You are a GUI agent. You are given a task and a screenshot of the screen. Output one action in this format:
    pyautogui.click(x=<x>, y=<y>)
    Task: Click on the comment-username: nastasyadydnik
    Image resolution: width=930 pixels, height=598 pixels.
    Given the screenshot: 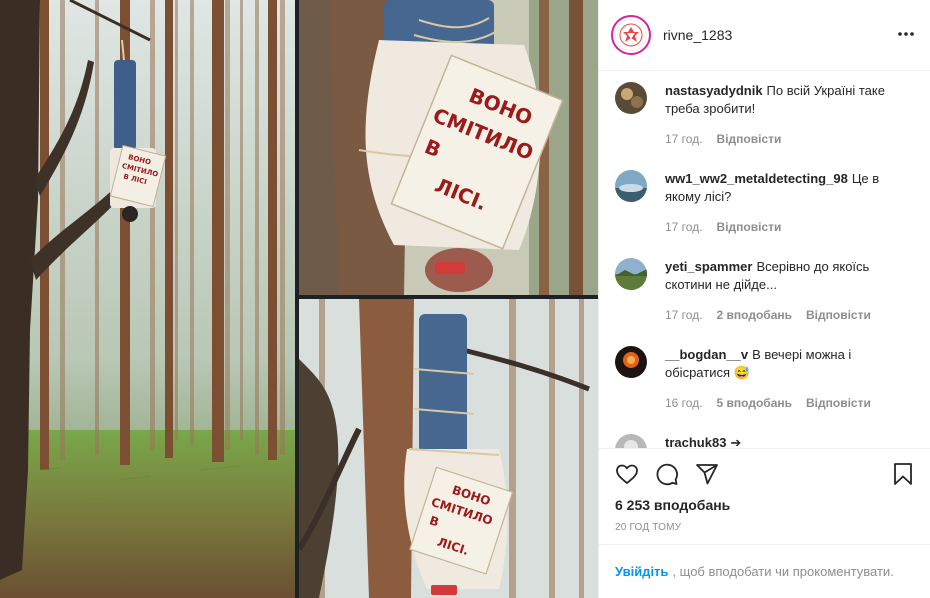 What is the action you would take?
    pyautogui.click(x=714, y=90)
    